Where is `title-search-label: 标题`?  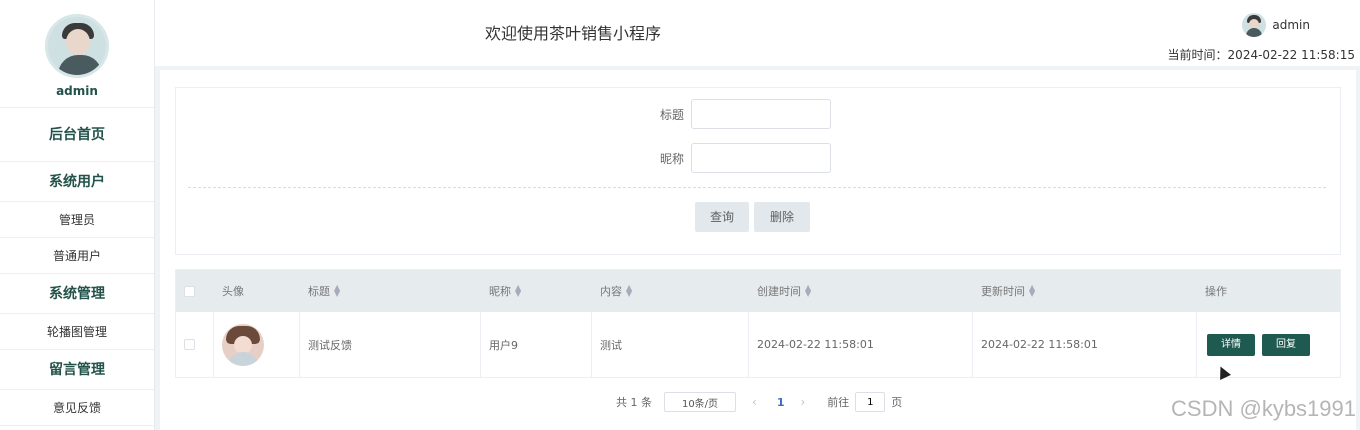
title-search-label: 标题 is located at coordinates (671, 114).